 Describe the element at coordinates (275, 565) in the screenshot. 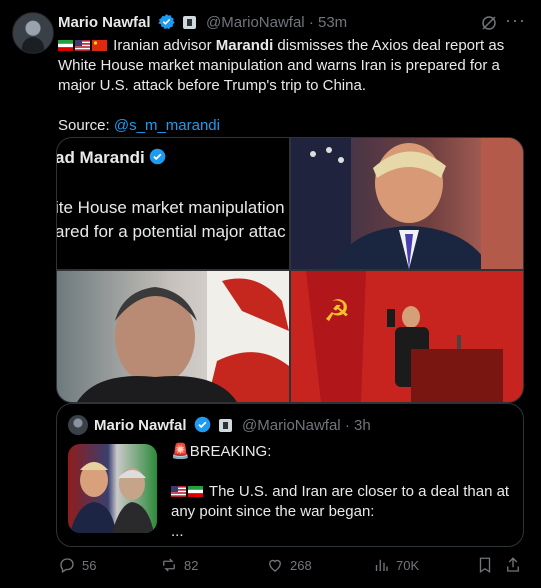

I see `heart-icon` at that location.